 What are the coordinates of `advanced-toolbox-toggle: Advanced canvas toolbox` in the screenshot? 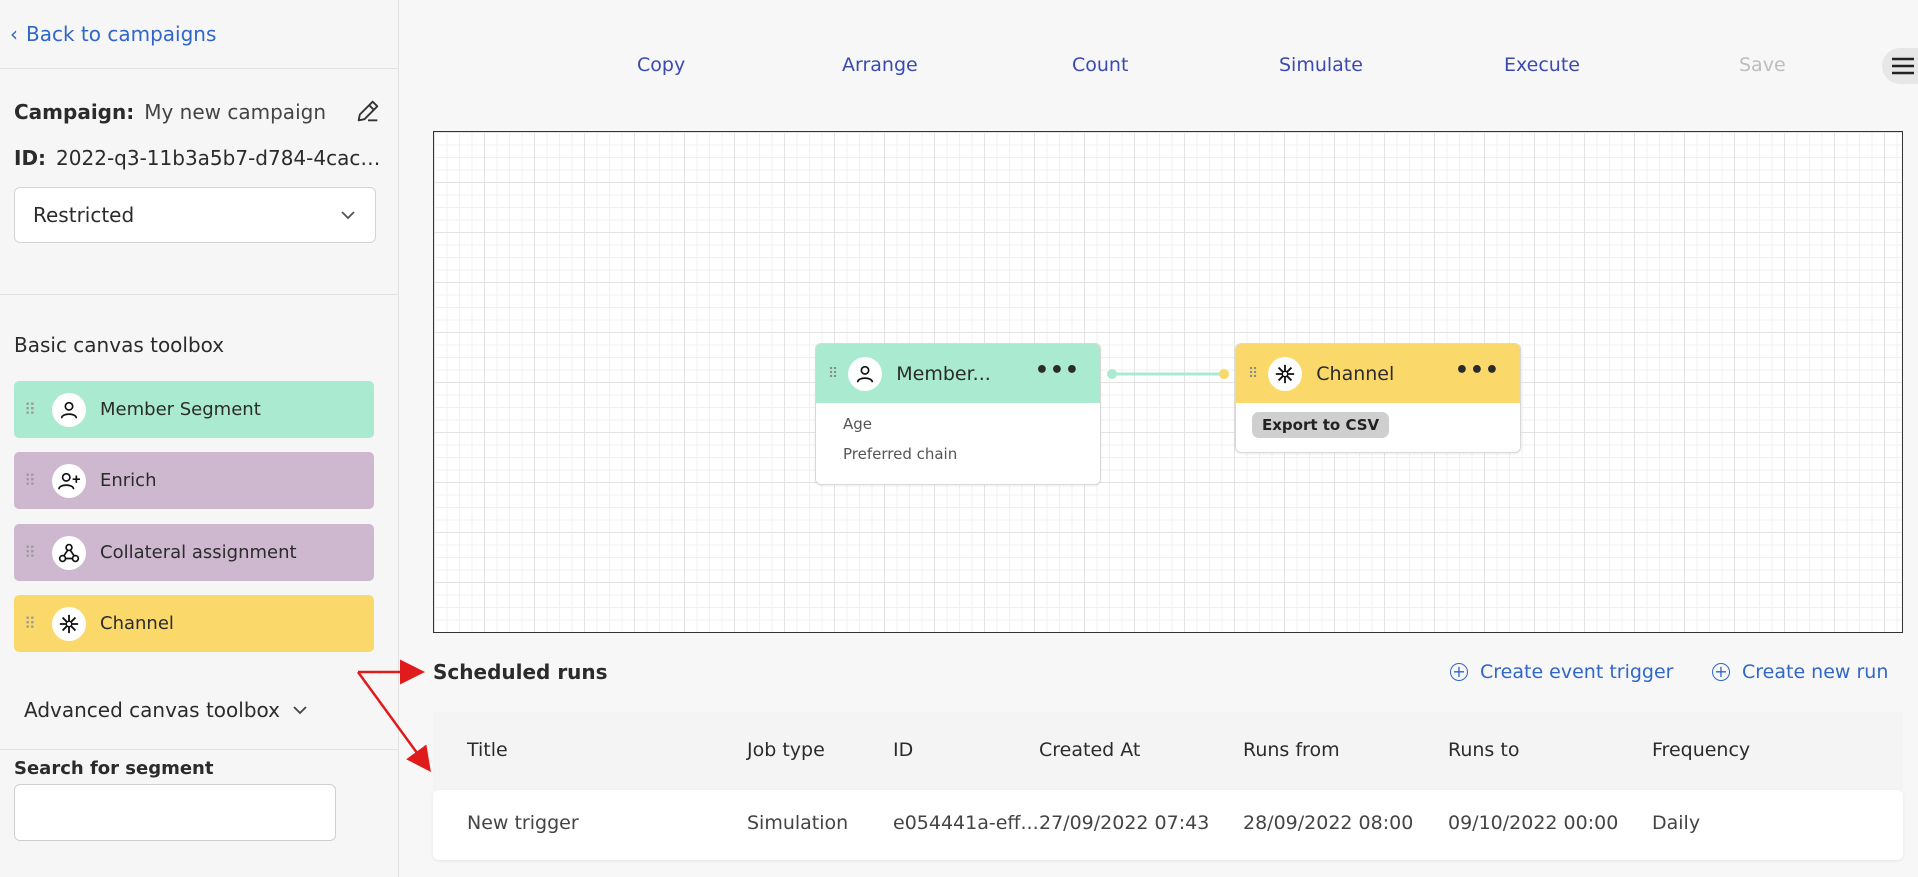 It's located at (166, 710).